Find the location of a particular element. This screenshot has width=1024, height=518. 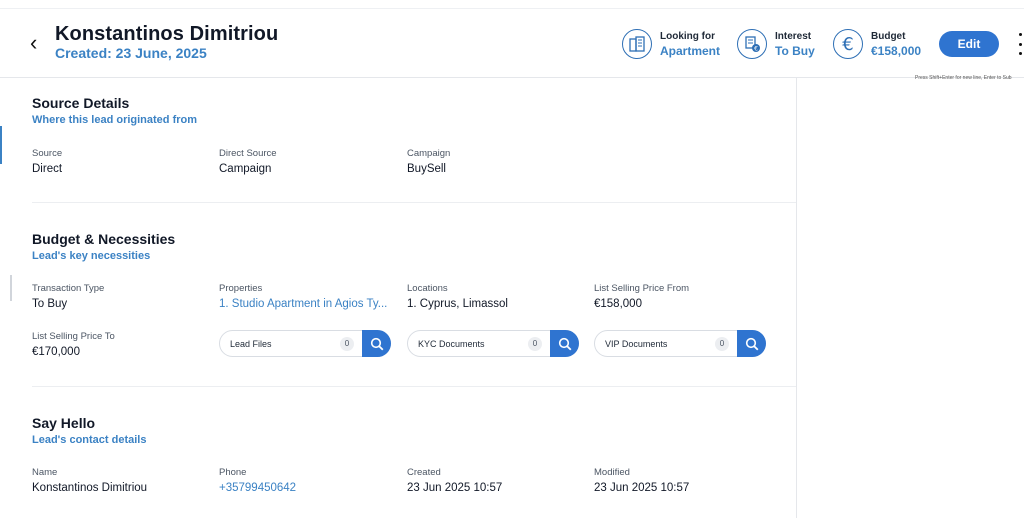

field-label: List Selling Price From is located at coordinates (642, 288).